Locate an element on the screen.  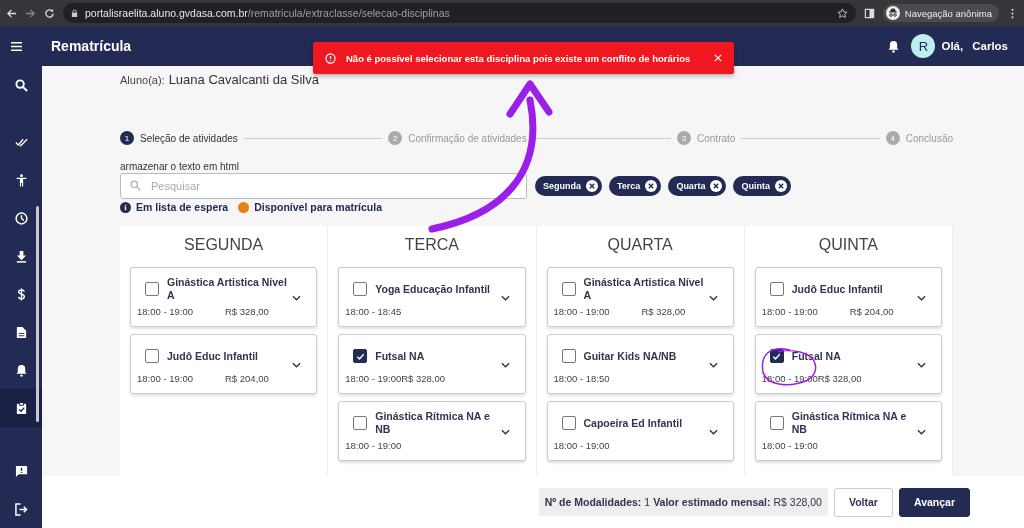
step-label: Confirmação de atividades is located at coordinates (467, 138).